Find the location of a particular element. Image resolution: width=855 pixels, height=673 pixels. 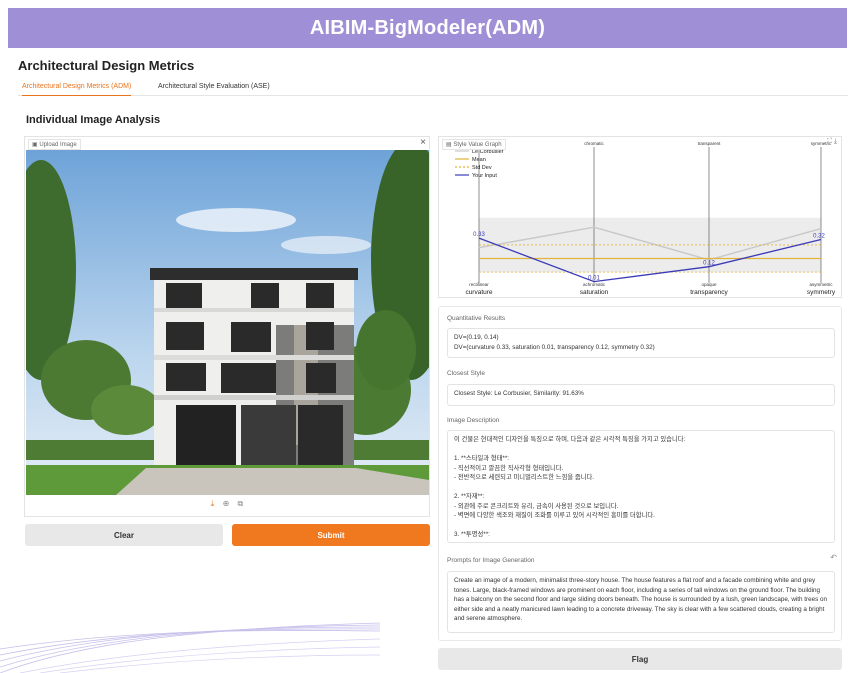

copy-icon: ⧉ is located at coordinates (241, 503).